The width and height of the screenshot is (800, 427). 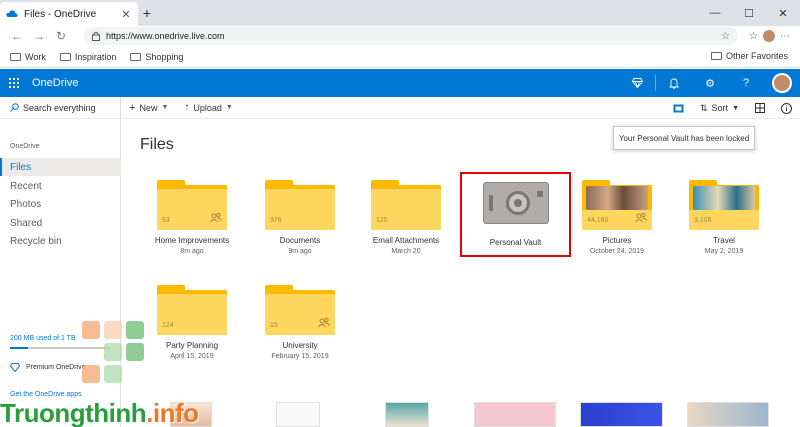 What do you see at coordinates (769, 36) in the screenshot?
I see `browser-profile-avatar` at bounding box center [769, 36].